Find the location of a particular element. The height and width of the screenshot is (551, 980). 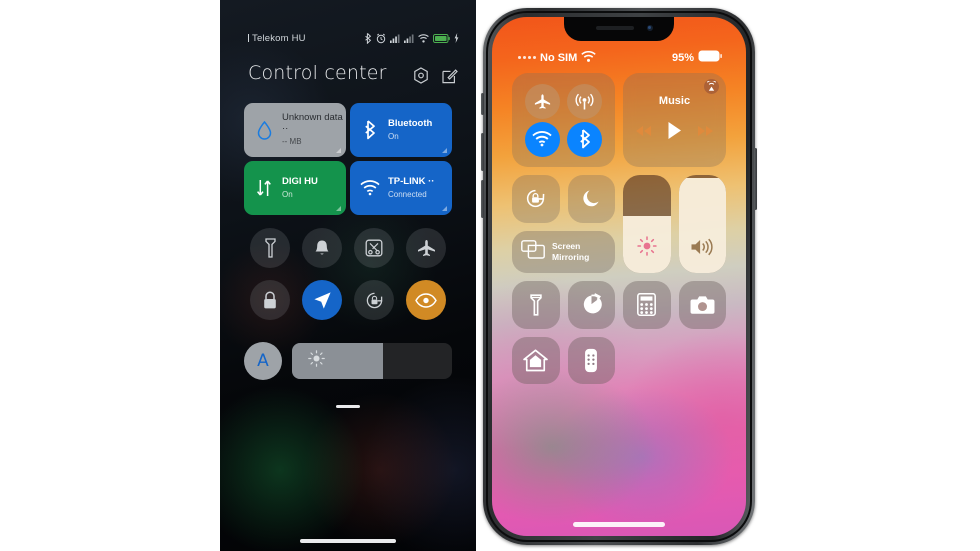

volume-down-button is located at coordinates (482, 199).